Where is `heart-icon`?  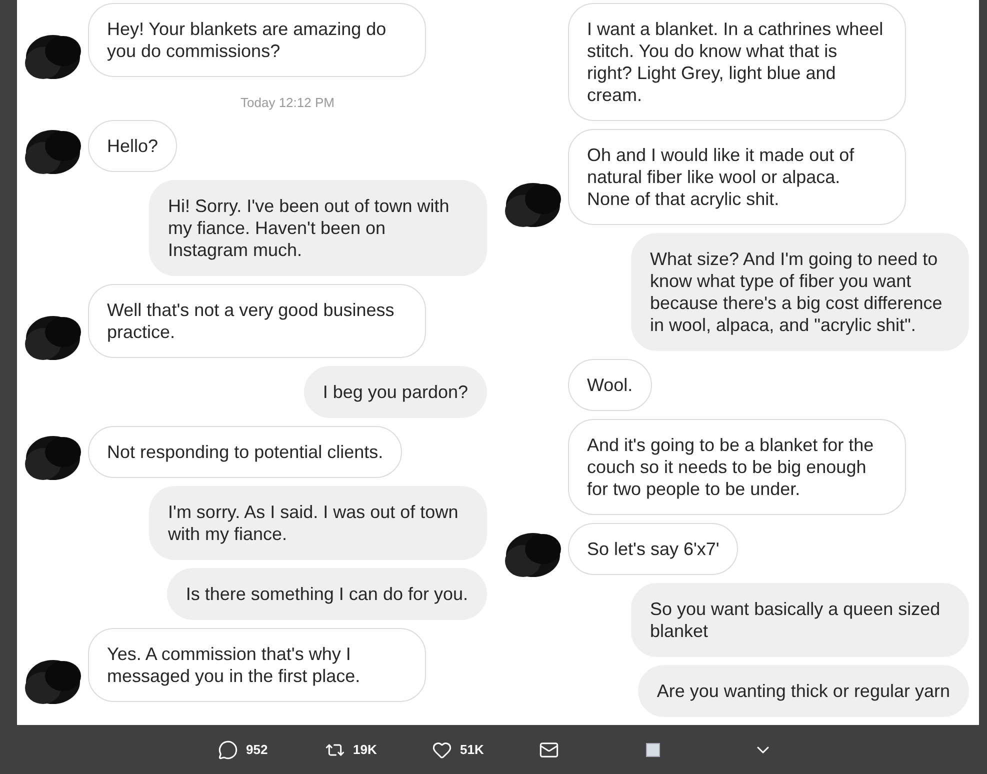
heart-icon is located at coordinates (442, 750).